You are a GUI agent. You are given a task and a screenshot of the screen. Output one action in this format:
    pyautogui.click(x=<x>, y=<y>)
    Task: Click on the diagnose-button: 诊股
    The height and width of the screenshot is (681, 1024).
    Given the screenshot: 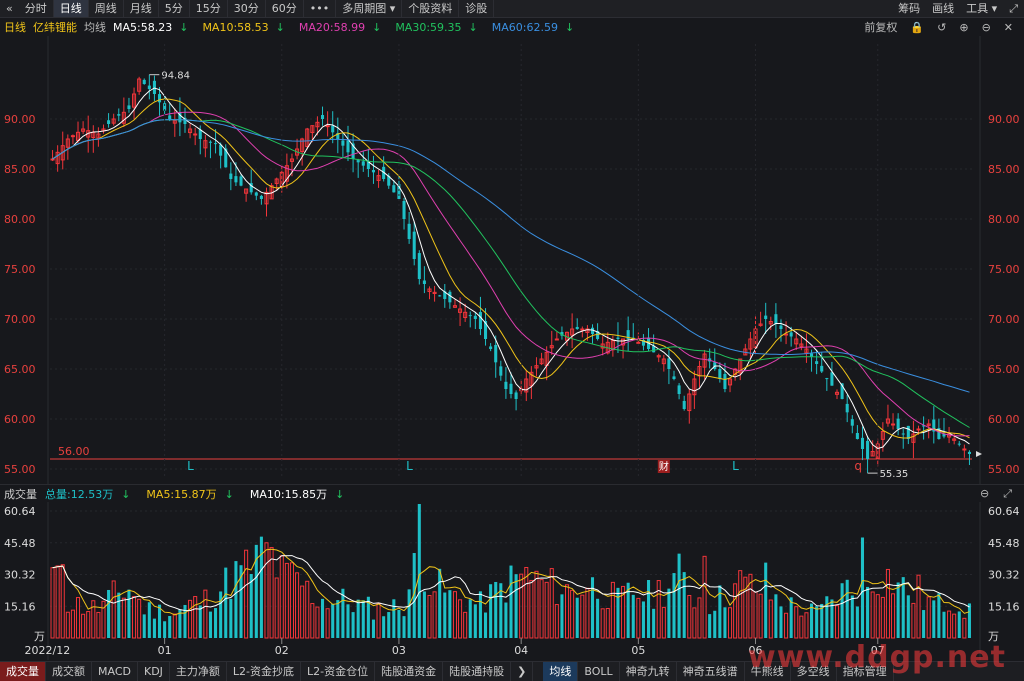 What is the action you would take?
    pyautogui.click(x=477, y=8)
    